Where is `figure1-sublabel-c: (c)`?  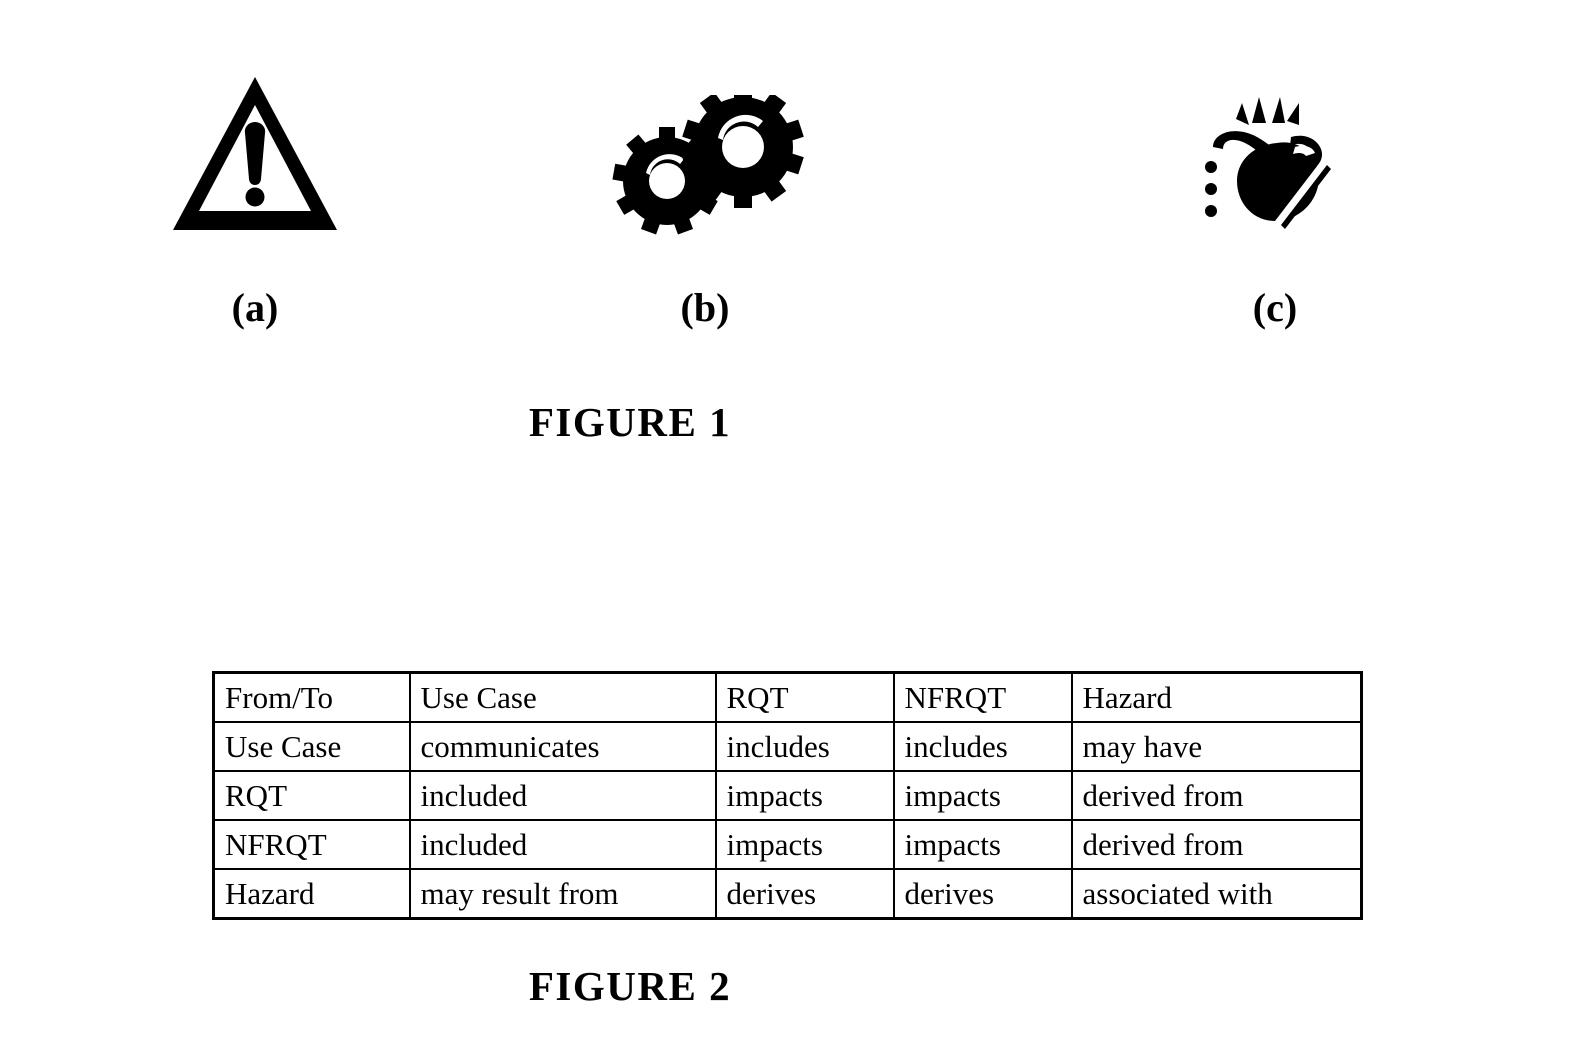 figure1-sublabel-c: (c) is located at coordinates (1275, 307).